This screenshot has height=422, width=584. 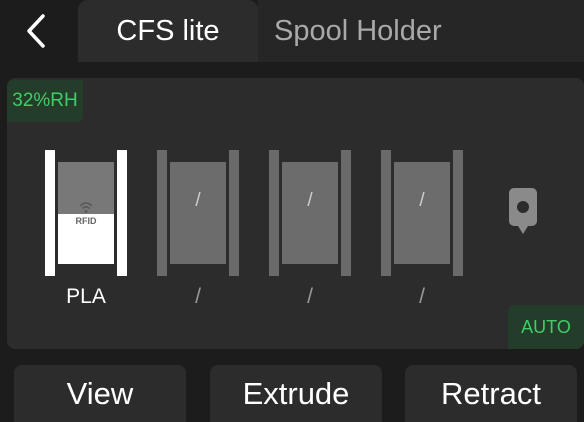 What do you see at coordinates (100, 393) in the screenshot?
I see `view-button: View` at bounding box center [100, 393].